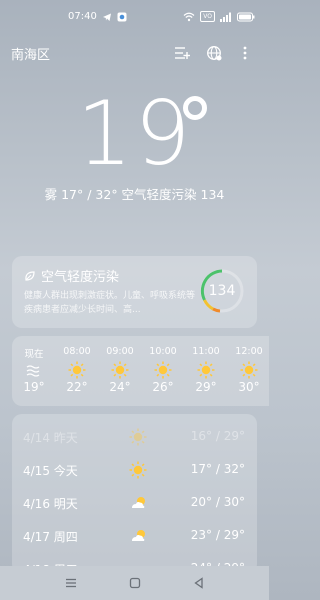  Describe the element at coordinates (34, 387) in the screenshot. I see `hour-temp: 19°` at that location.